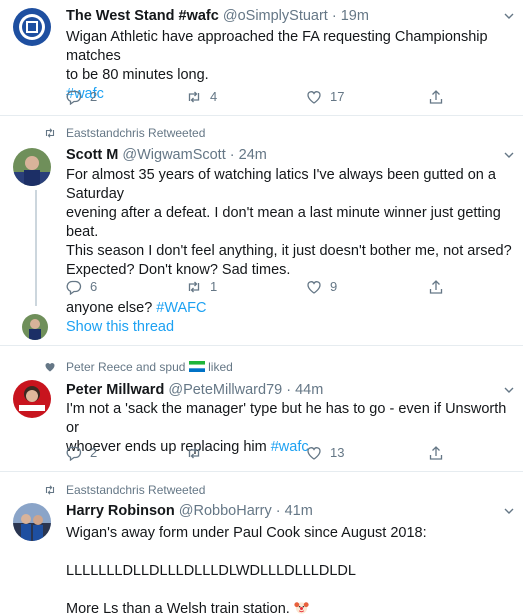 This screenshot has height=616, width=523. What do you see at coordinates (142, 16) in the screenshot?
I see `display-name: The West Stand #wafc` at bounding box center [142, 16].